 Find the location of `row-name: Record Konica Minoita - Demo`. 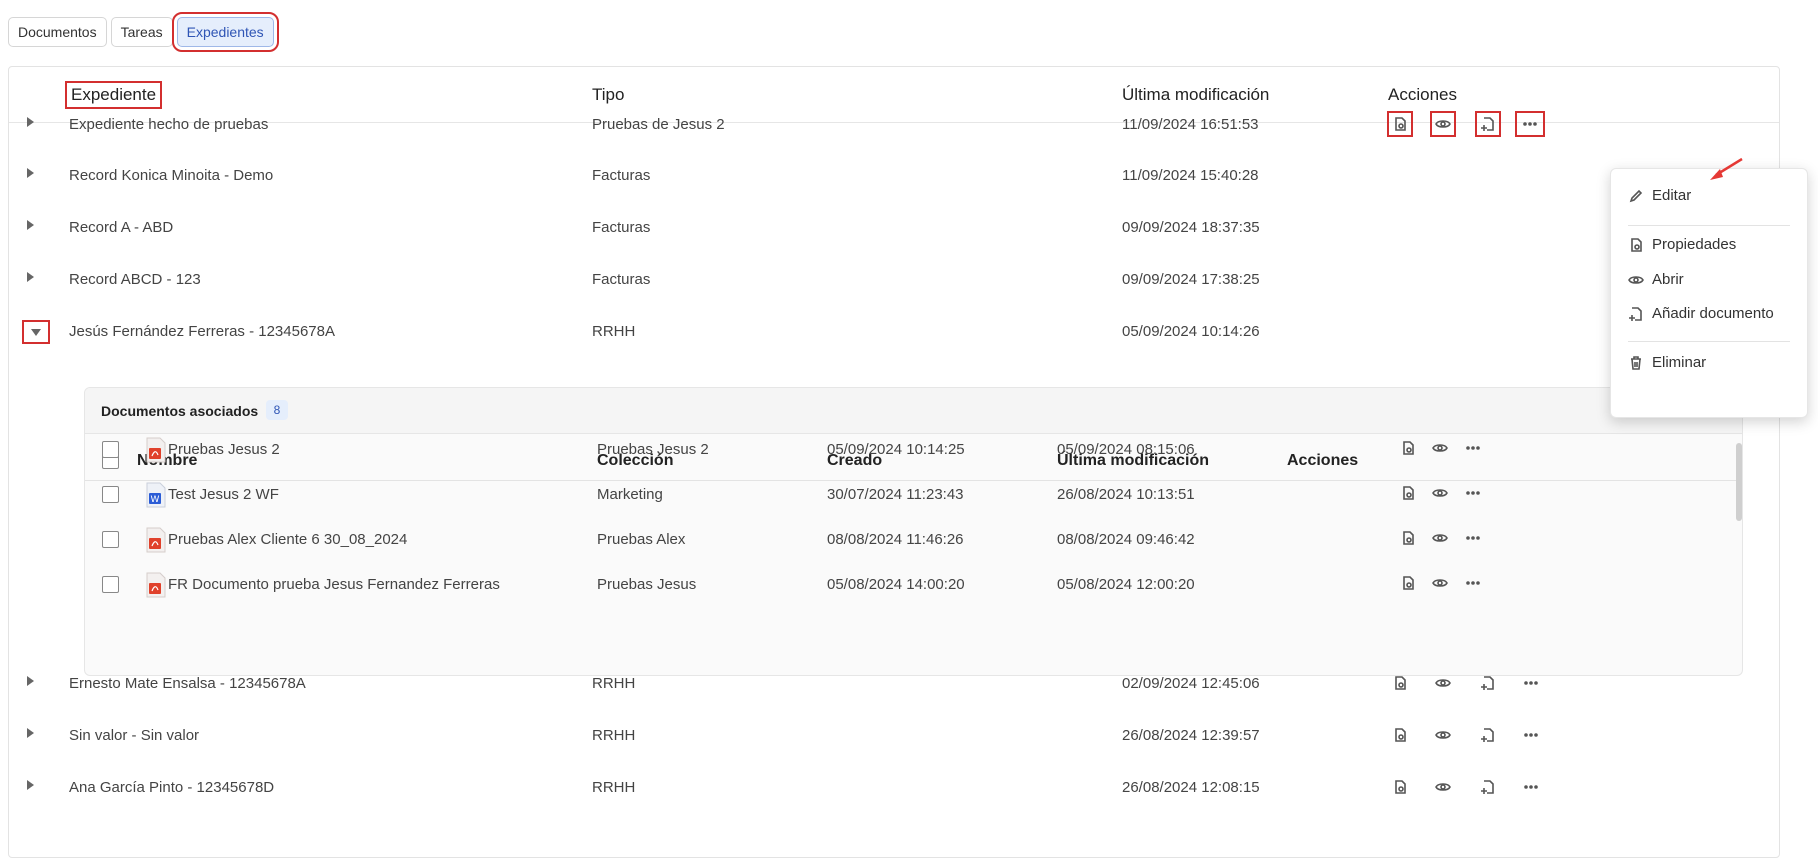

row-name: Record Konica Minoita - Demo is located at coordinates (171, 175).